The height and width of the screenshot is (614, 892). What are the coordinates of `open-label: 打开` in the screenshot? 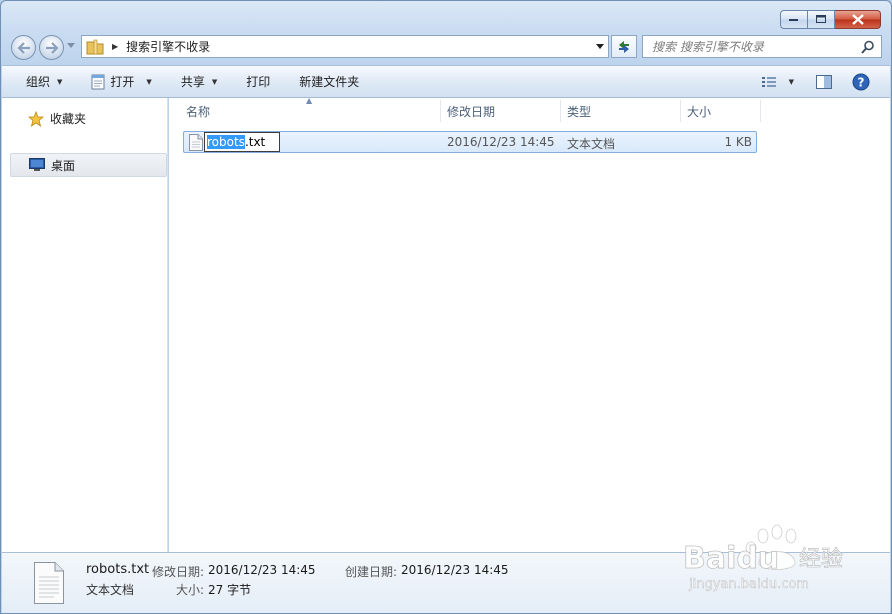 It's located at (122, 82).